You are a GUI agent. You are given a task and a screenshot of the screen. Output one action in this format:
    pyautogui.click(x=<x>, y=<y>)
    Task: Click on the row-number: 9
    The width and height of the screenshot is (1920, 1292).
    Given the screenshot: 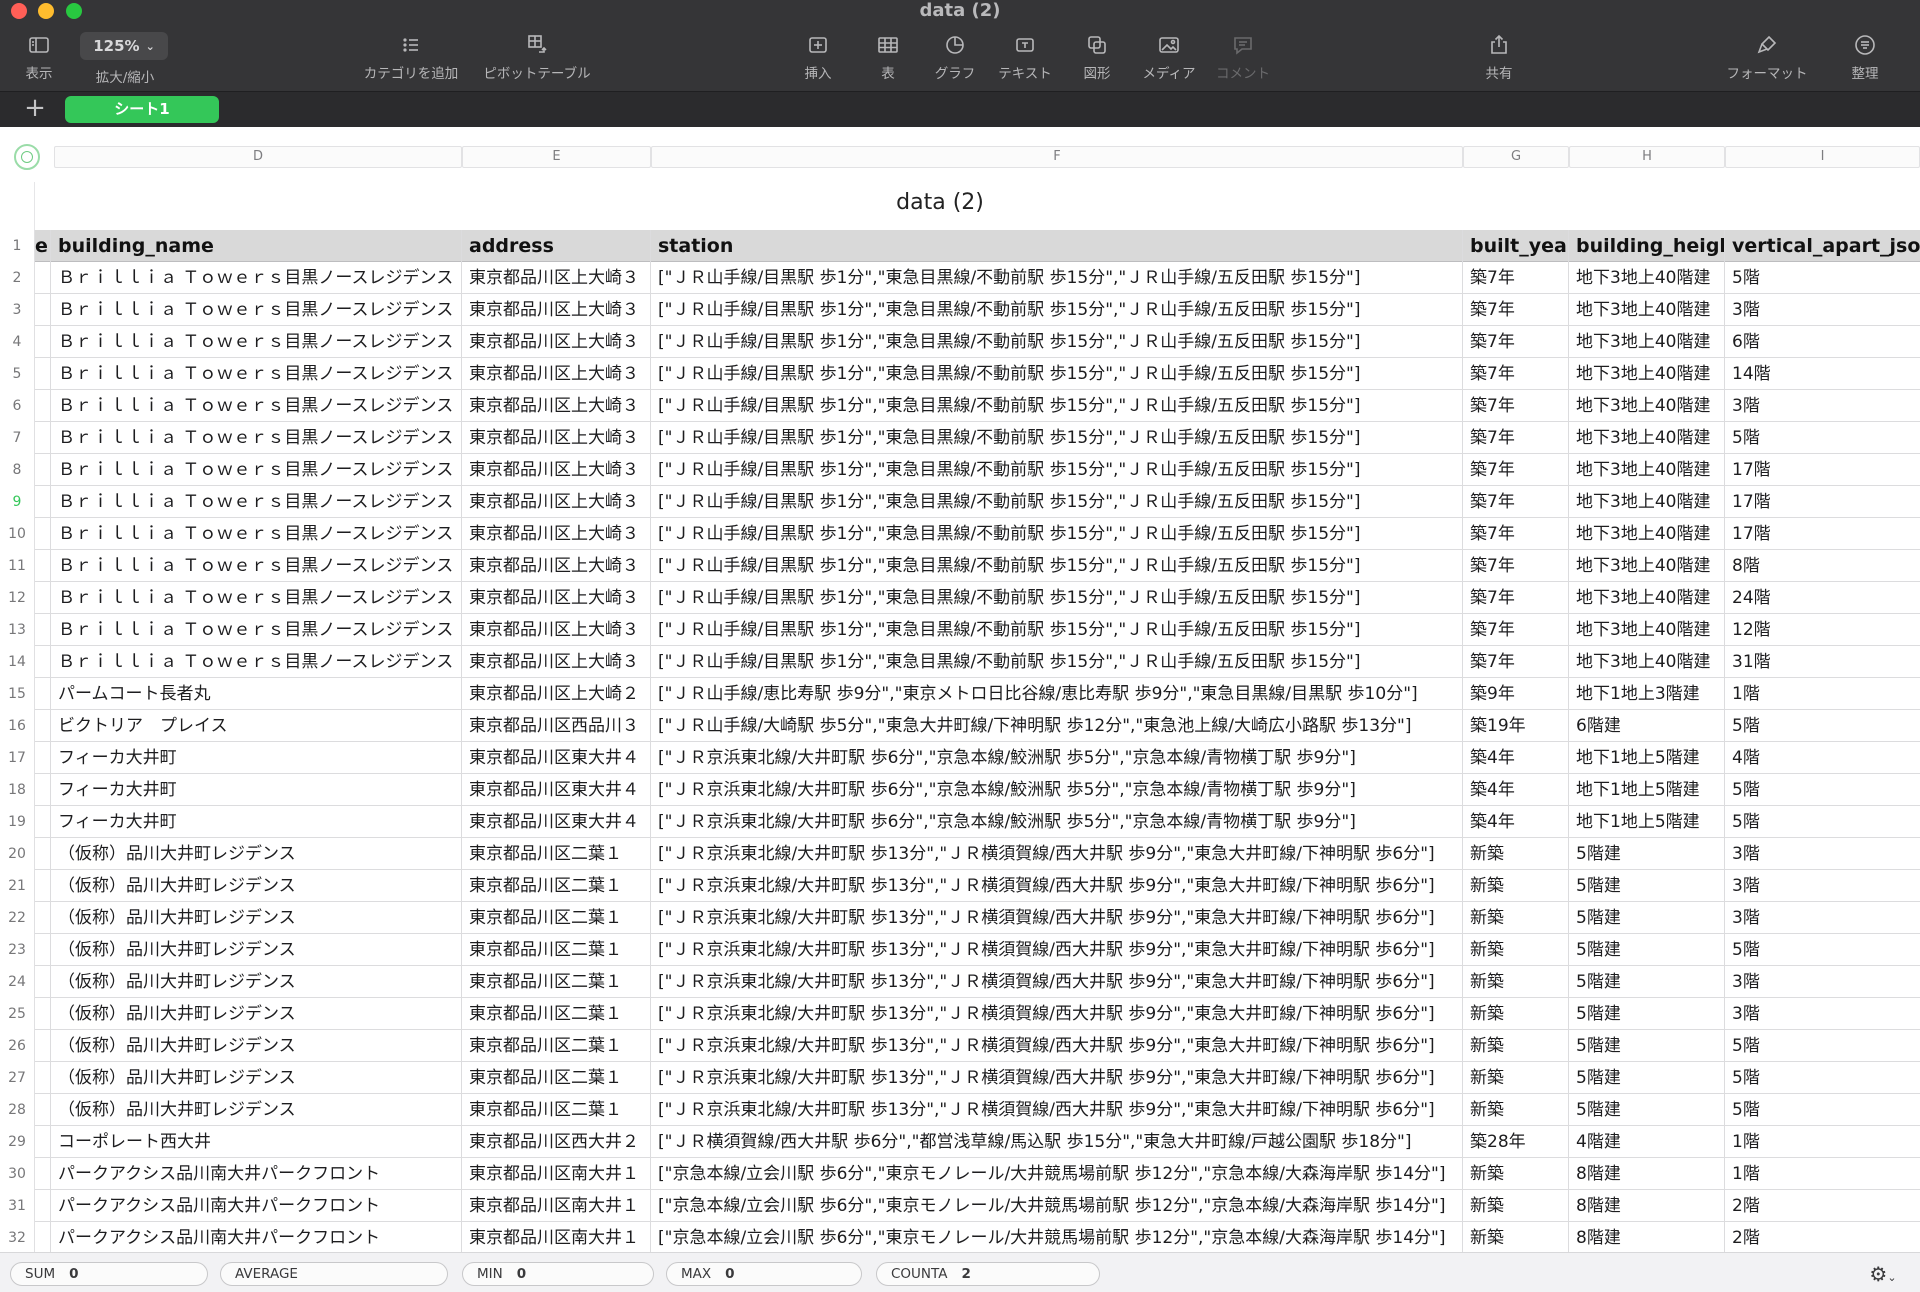 What is the action you would take?
    pyautogui.click(x=17, y=502)
    